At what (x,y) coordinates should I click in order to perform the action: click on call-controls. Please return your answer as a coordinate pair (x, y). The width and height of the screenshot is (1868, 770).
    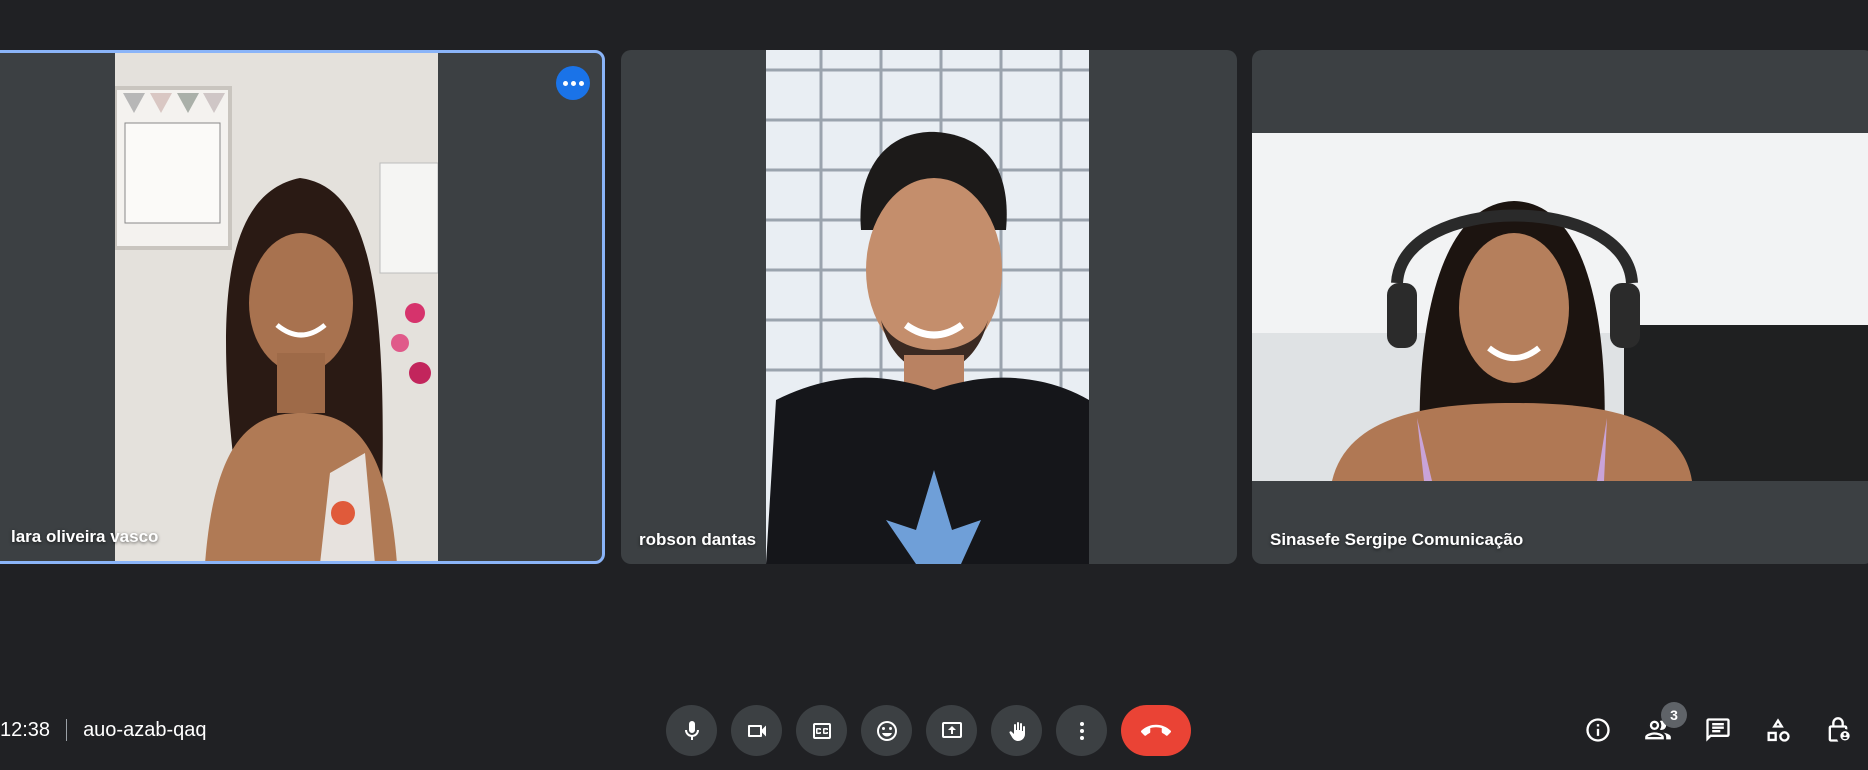
    Looking at the image, I should click on (928, 730).